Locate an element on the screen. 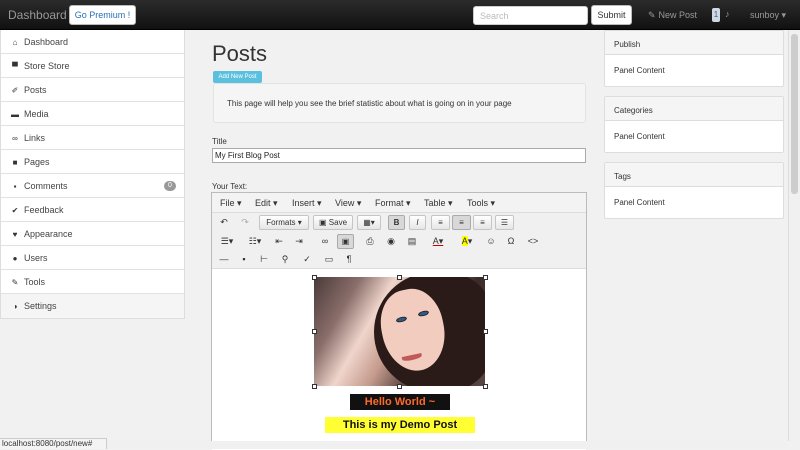 The image size is (800, 450). search-input is located at coordinates (530, 15).